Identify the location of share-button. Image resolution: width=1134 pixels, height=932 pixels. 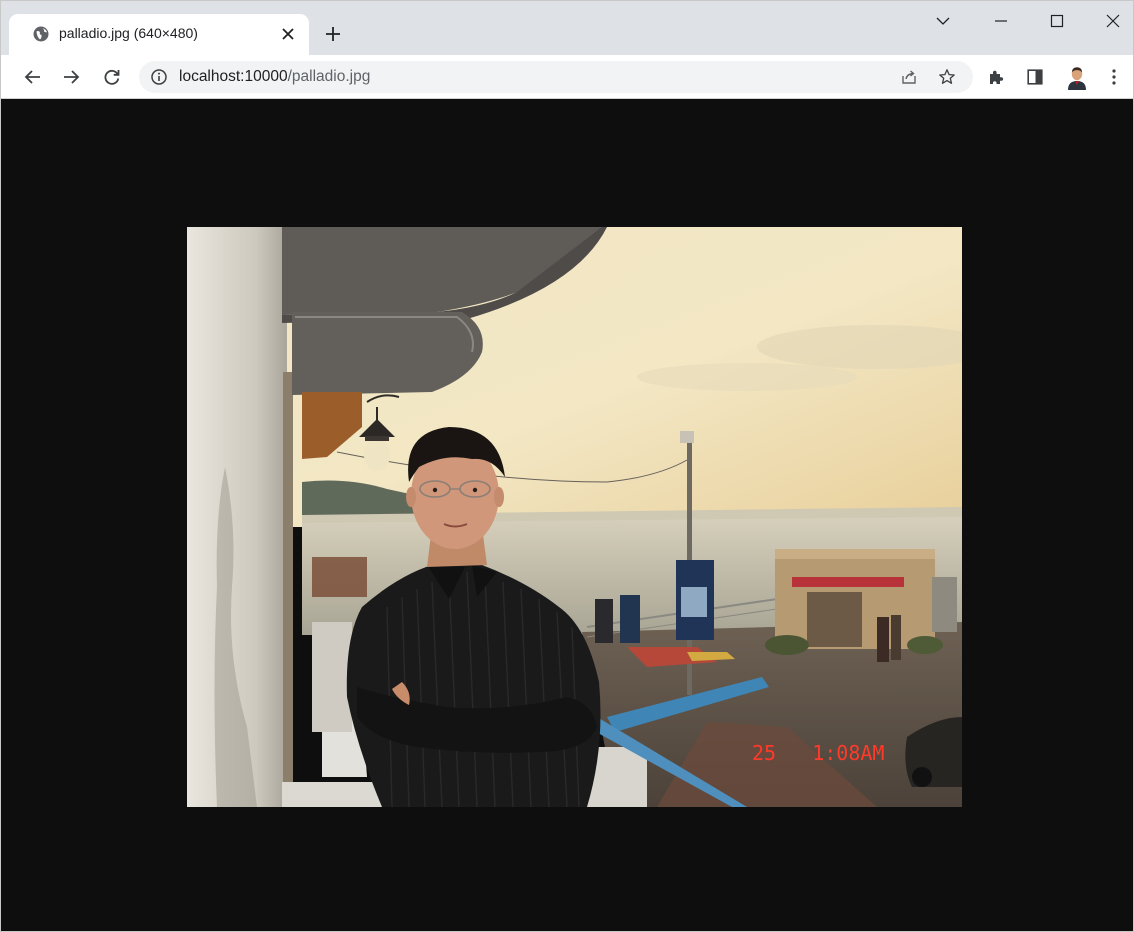
(909, 77).